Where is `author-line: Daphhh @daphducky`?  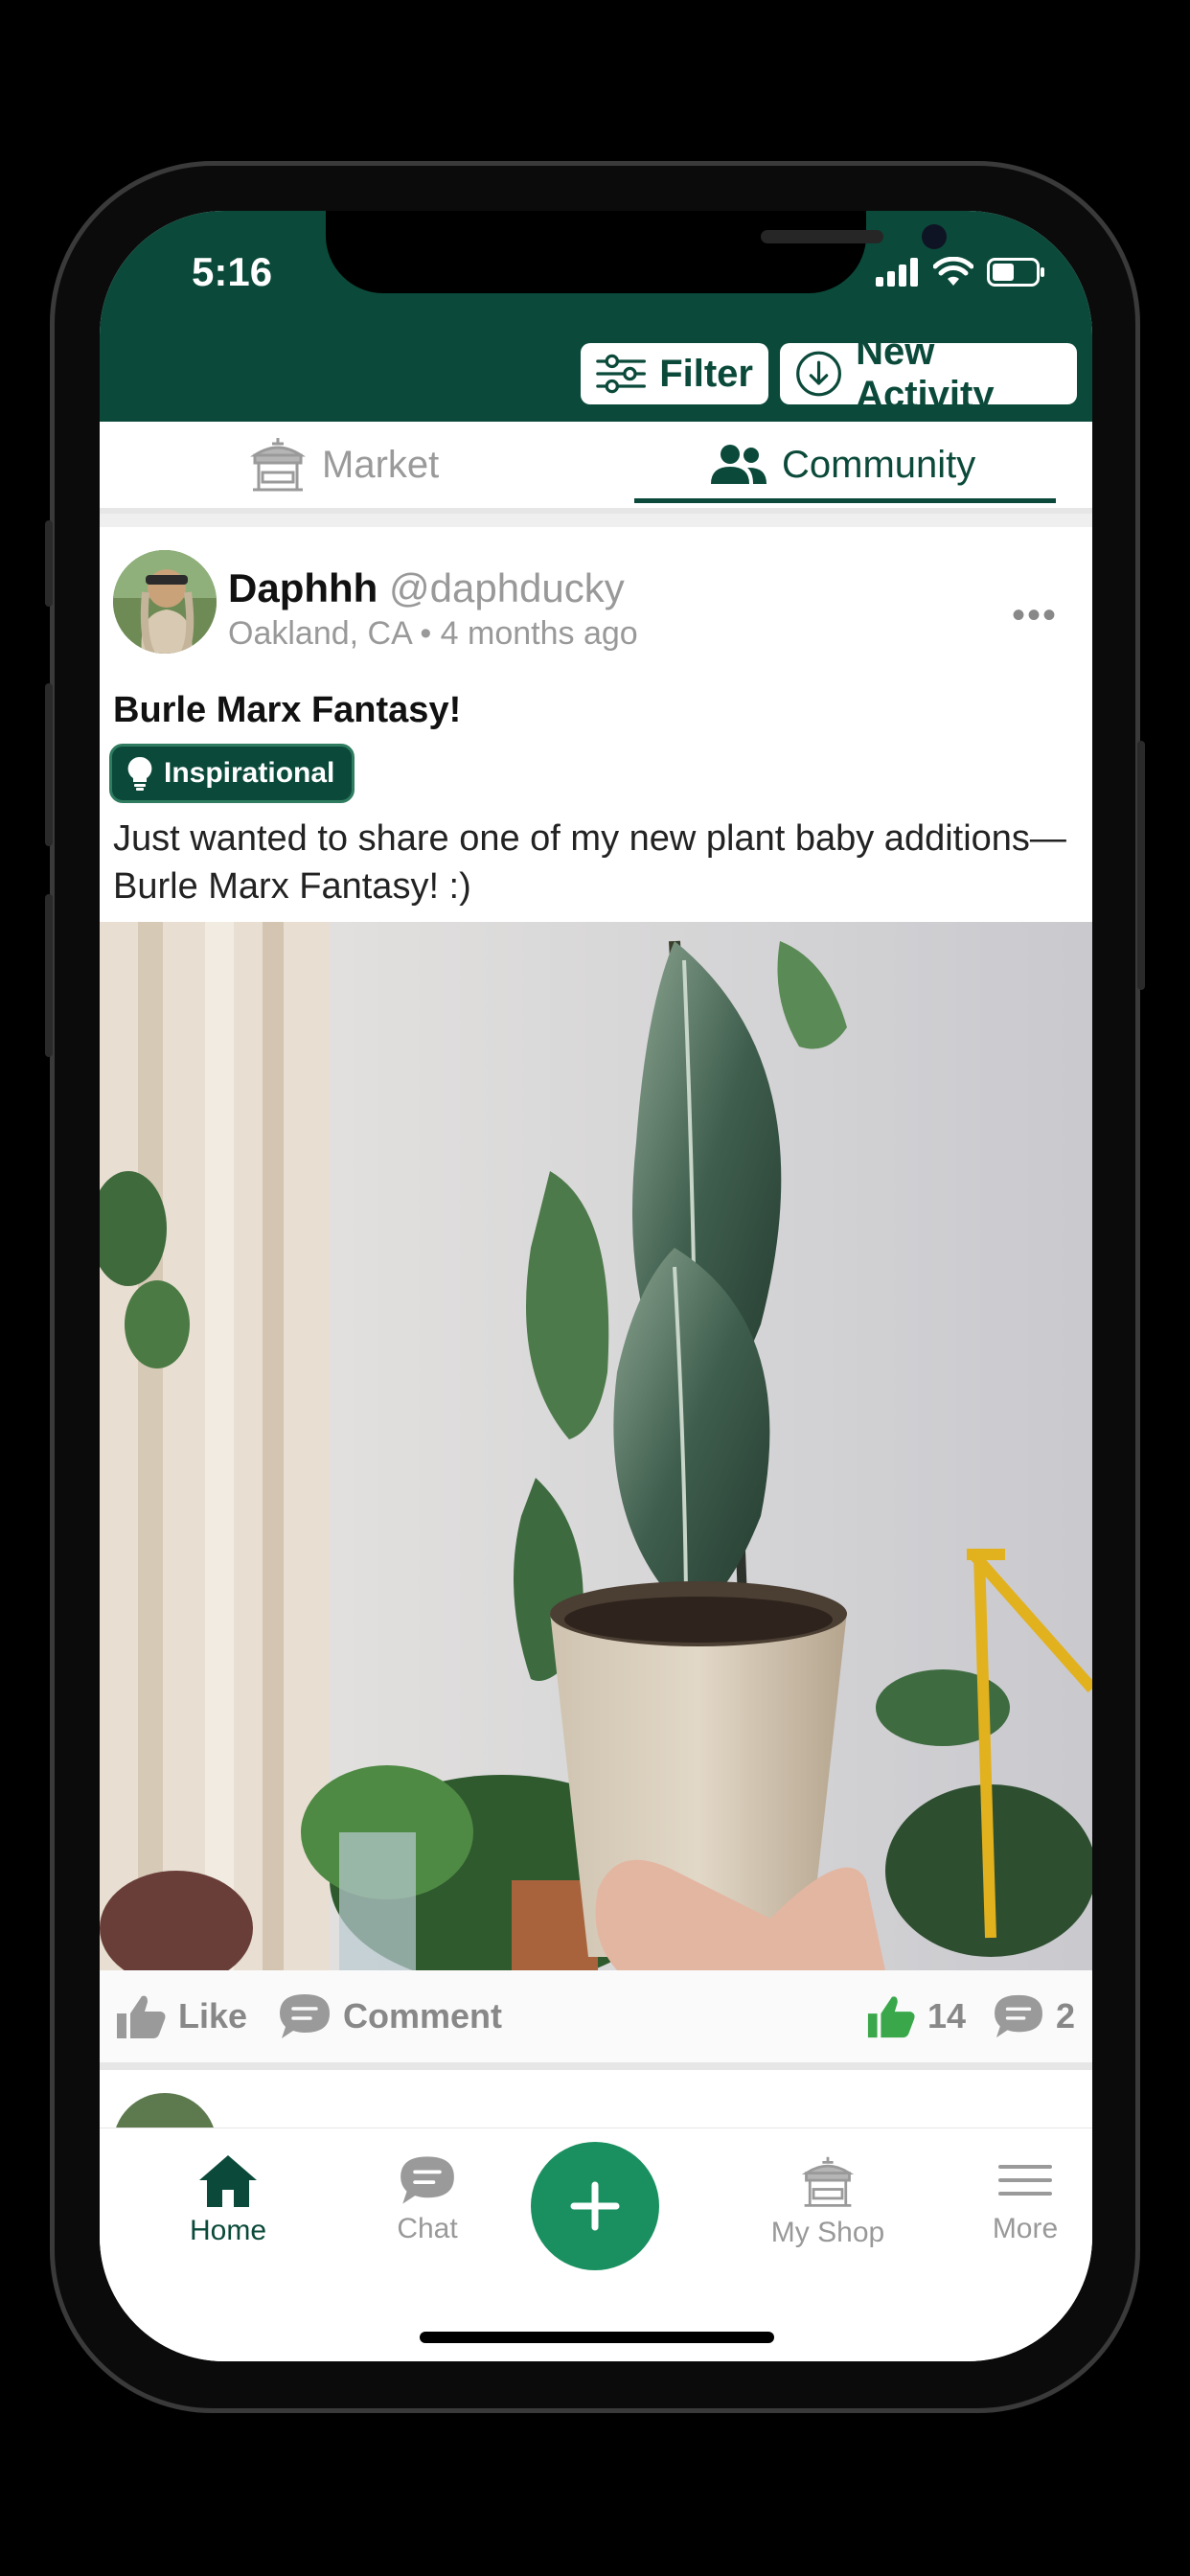 author-line: Daphhh @daphducky is located at coordinates (427, 588).